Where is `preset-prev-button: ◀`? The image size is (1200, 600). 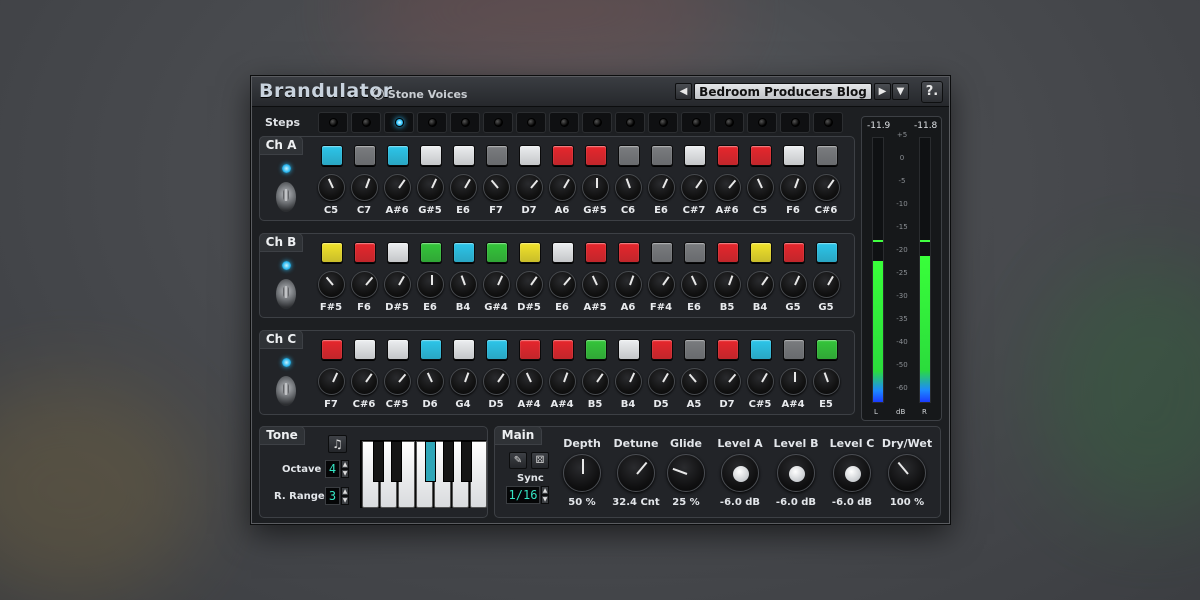 preset-prev-button: ◀ is located at coordinates (683, 91).